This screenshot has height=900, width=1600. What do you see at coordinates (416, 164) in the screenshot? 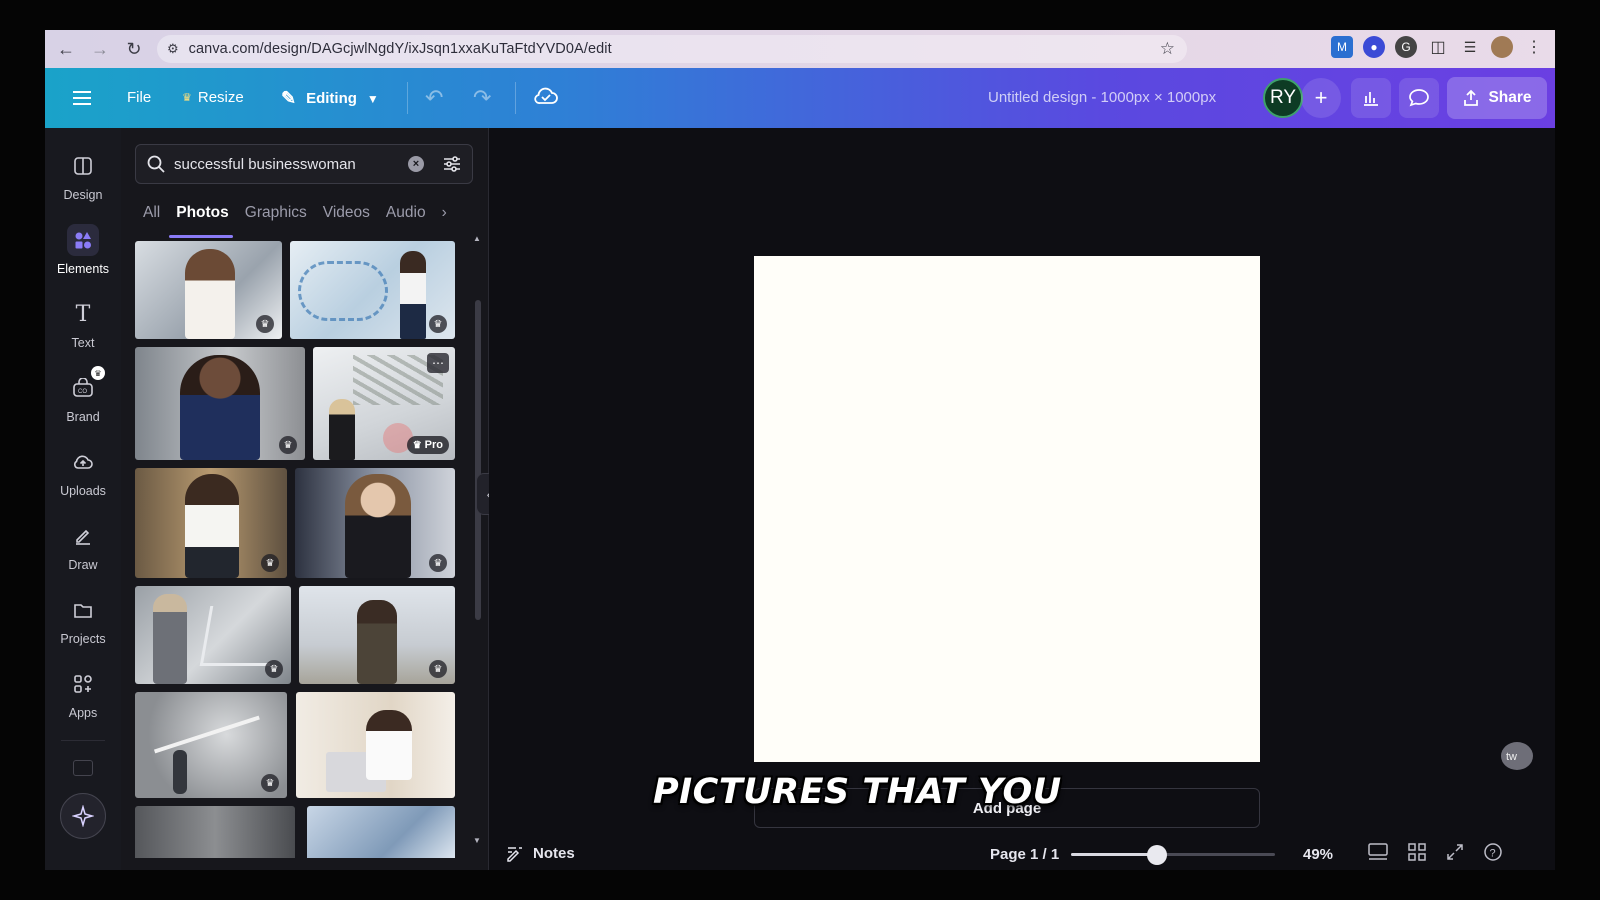
I see `clear-search-icon: ×` at bounding box center [416, 164].